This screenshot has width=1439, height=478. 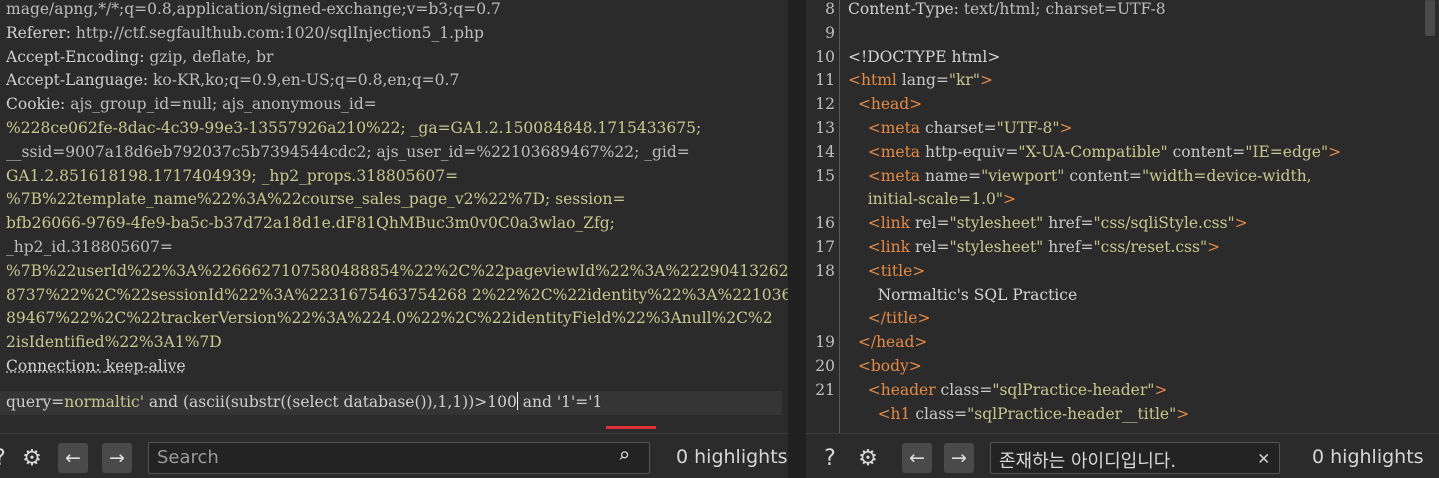 What do you see at coordinates (104, 401) in the screenshot?
I see `query-value: normaltic'` at bounding box center [104, 401].